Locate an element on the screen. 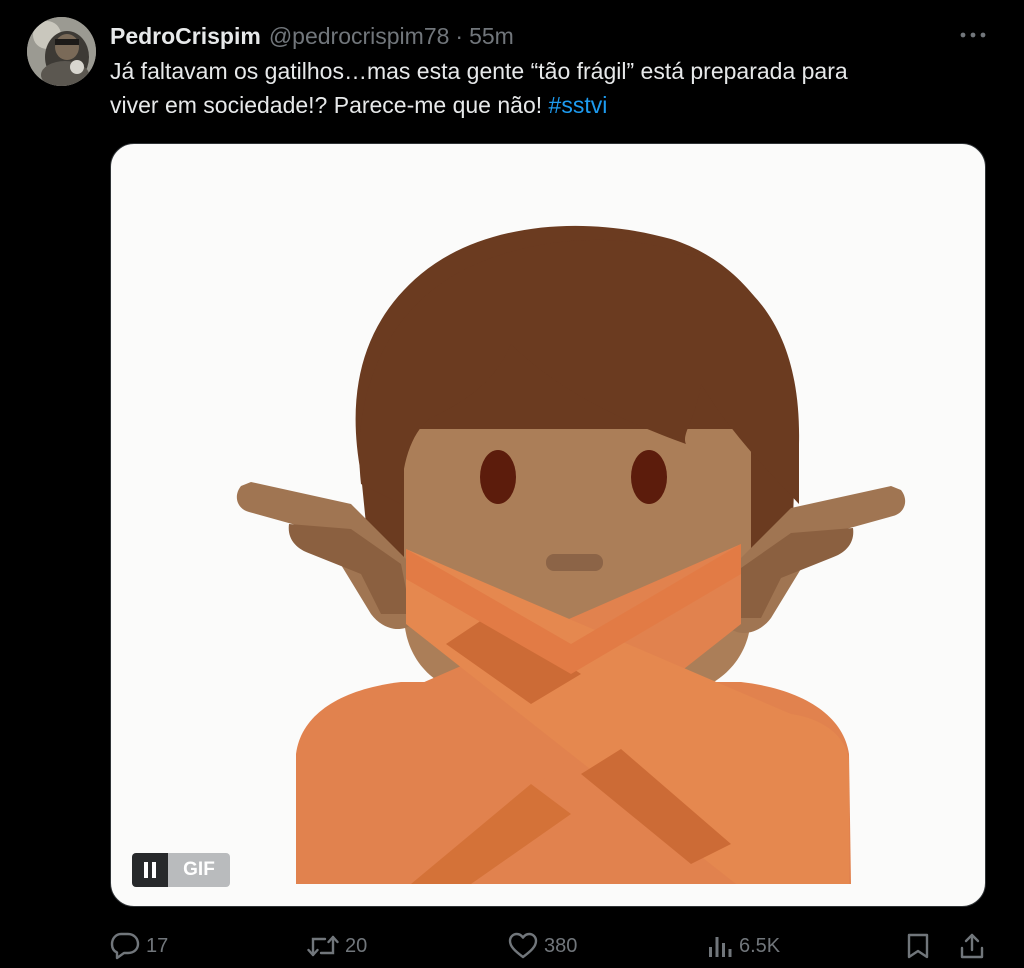  repost-button: 20 is located at coordinates (337, 946).